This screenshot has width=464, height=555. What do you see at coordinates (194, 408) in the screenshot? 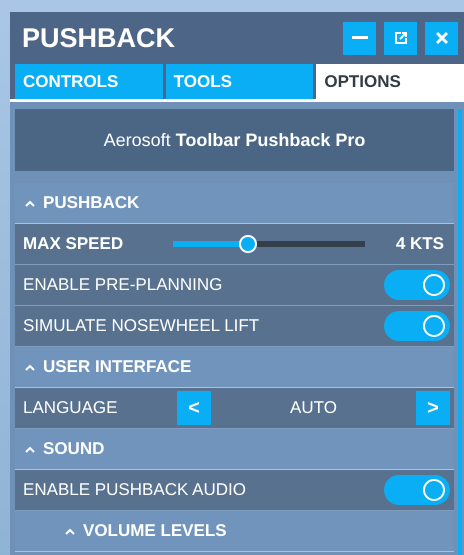
I see `previous-button: <` at bounding box center [194, 408].